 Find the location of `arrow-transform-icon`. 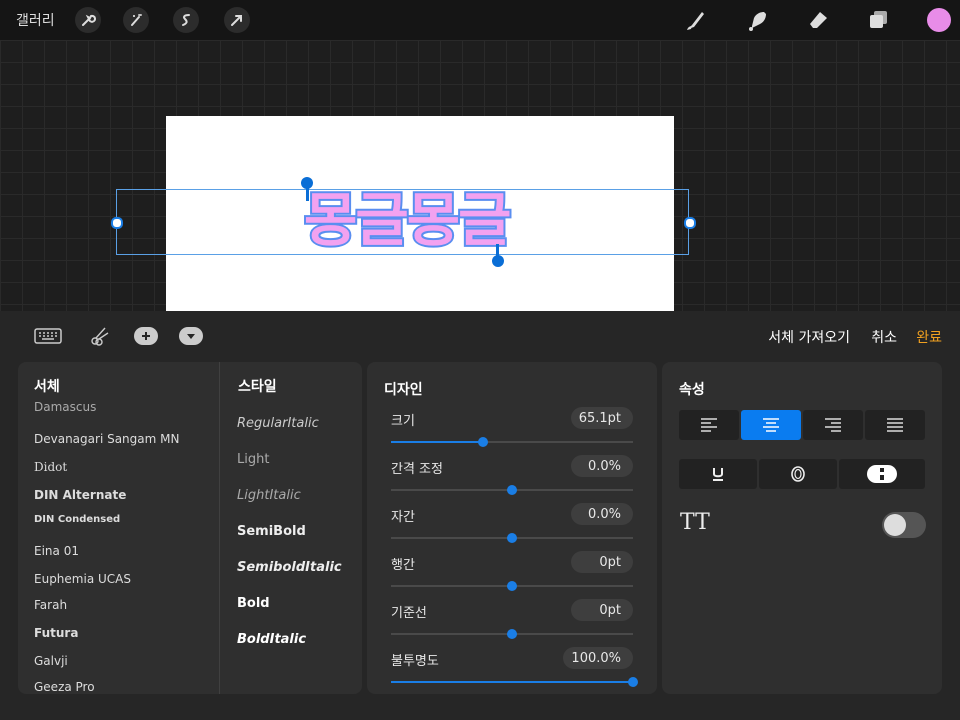

arrow-transform-icon is located at coordinates (237, 20).